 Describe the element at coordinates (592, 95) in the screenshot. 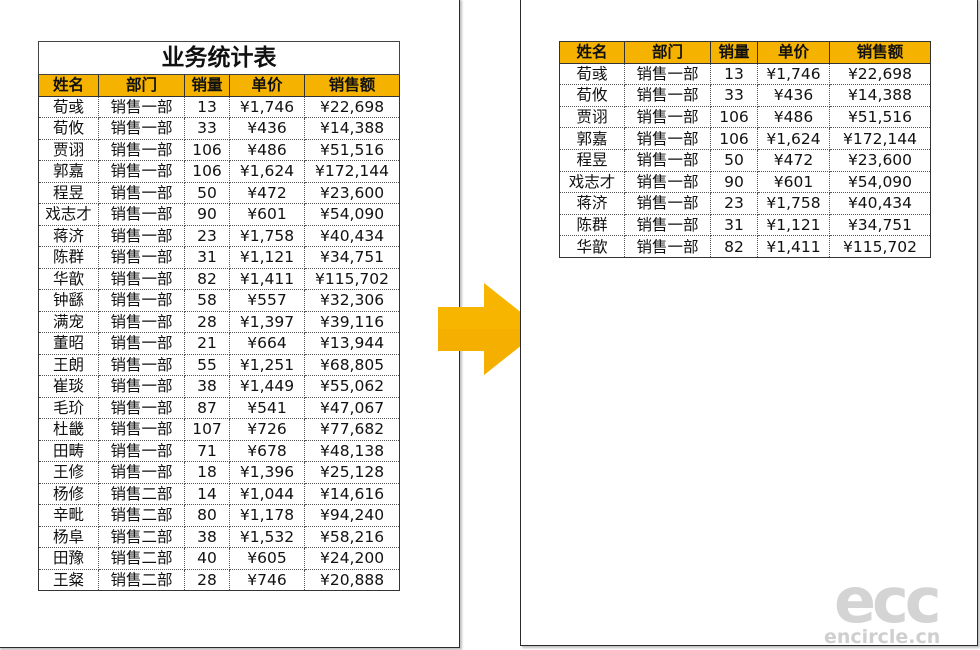

I see `table-cell: 荀攸` at that location.